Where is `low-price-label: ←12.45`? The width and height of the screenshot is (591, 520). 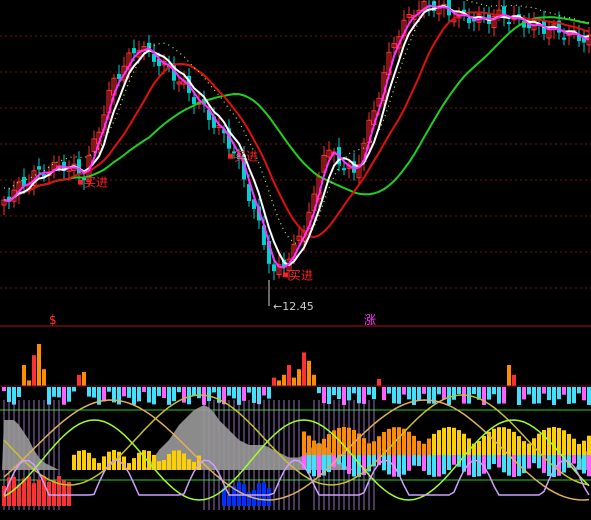 low-price-label: ←12.45 is located at coordinates (293, 306).